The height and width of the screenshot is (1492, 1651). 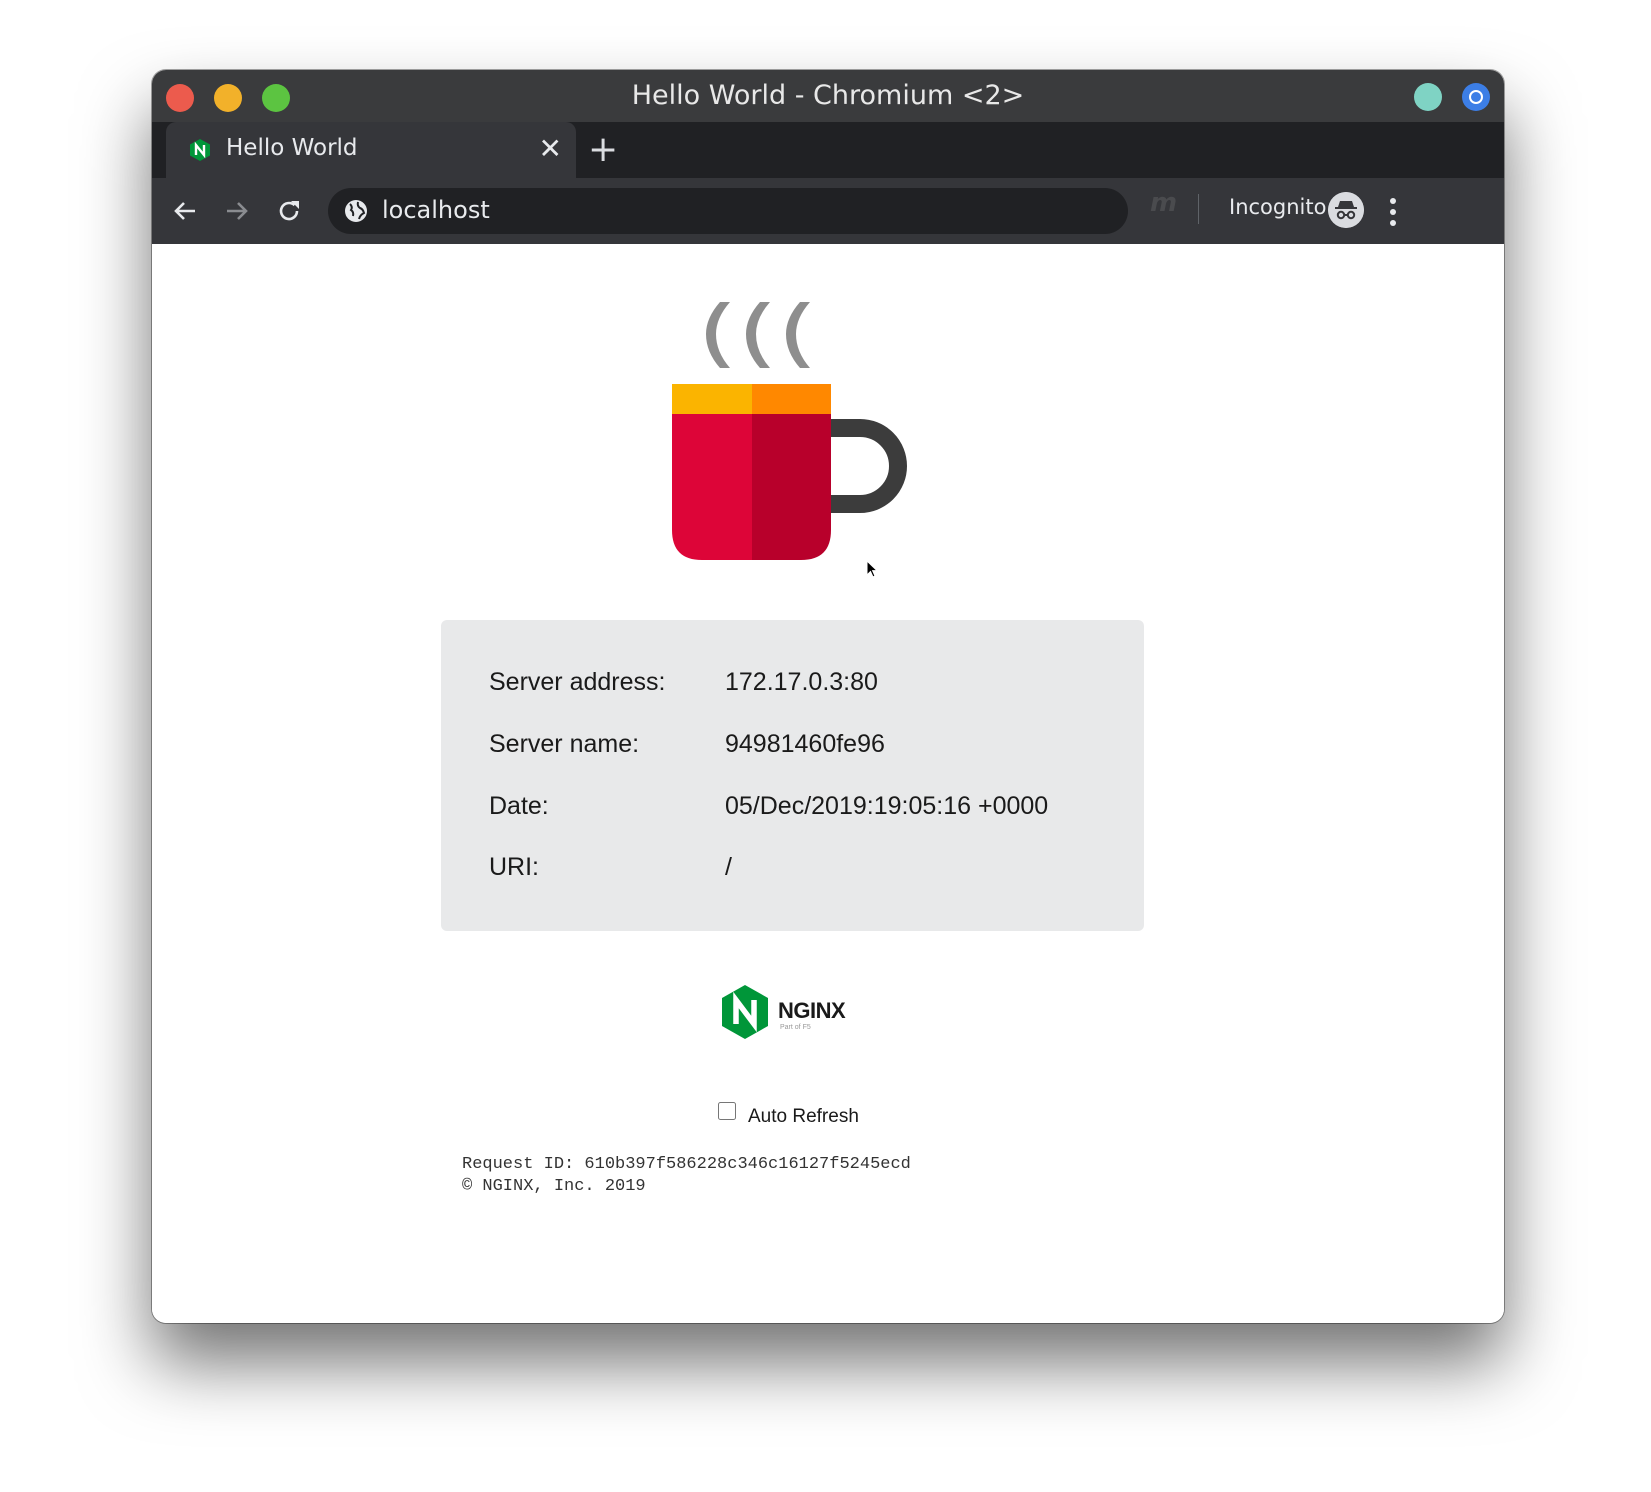 I want to click on extension-icon: m, so click(x=1163, y=203).